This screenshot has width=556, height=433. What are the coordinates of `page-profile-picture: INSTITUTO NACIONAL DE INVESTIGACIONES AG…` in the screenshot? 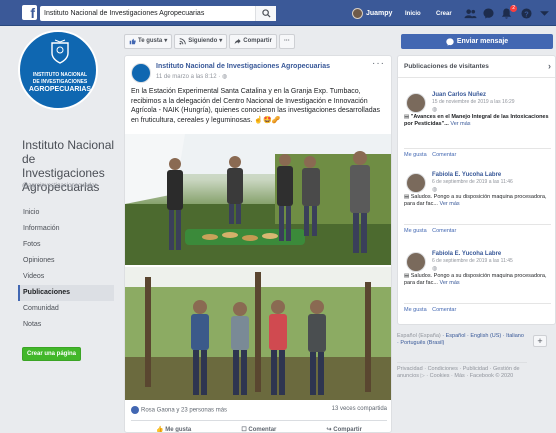 It's located at (58, 70).